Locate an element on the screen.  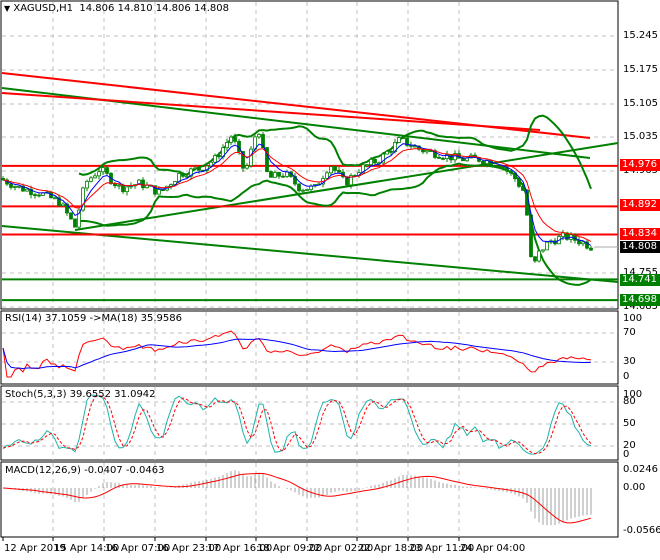
stoch-tick: 80 is located at coordinates (629, 401).